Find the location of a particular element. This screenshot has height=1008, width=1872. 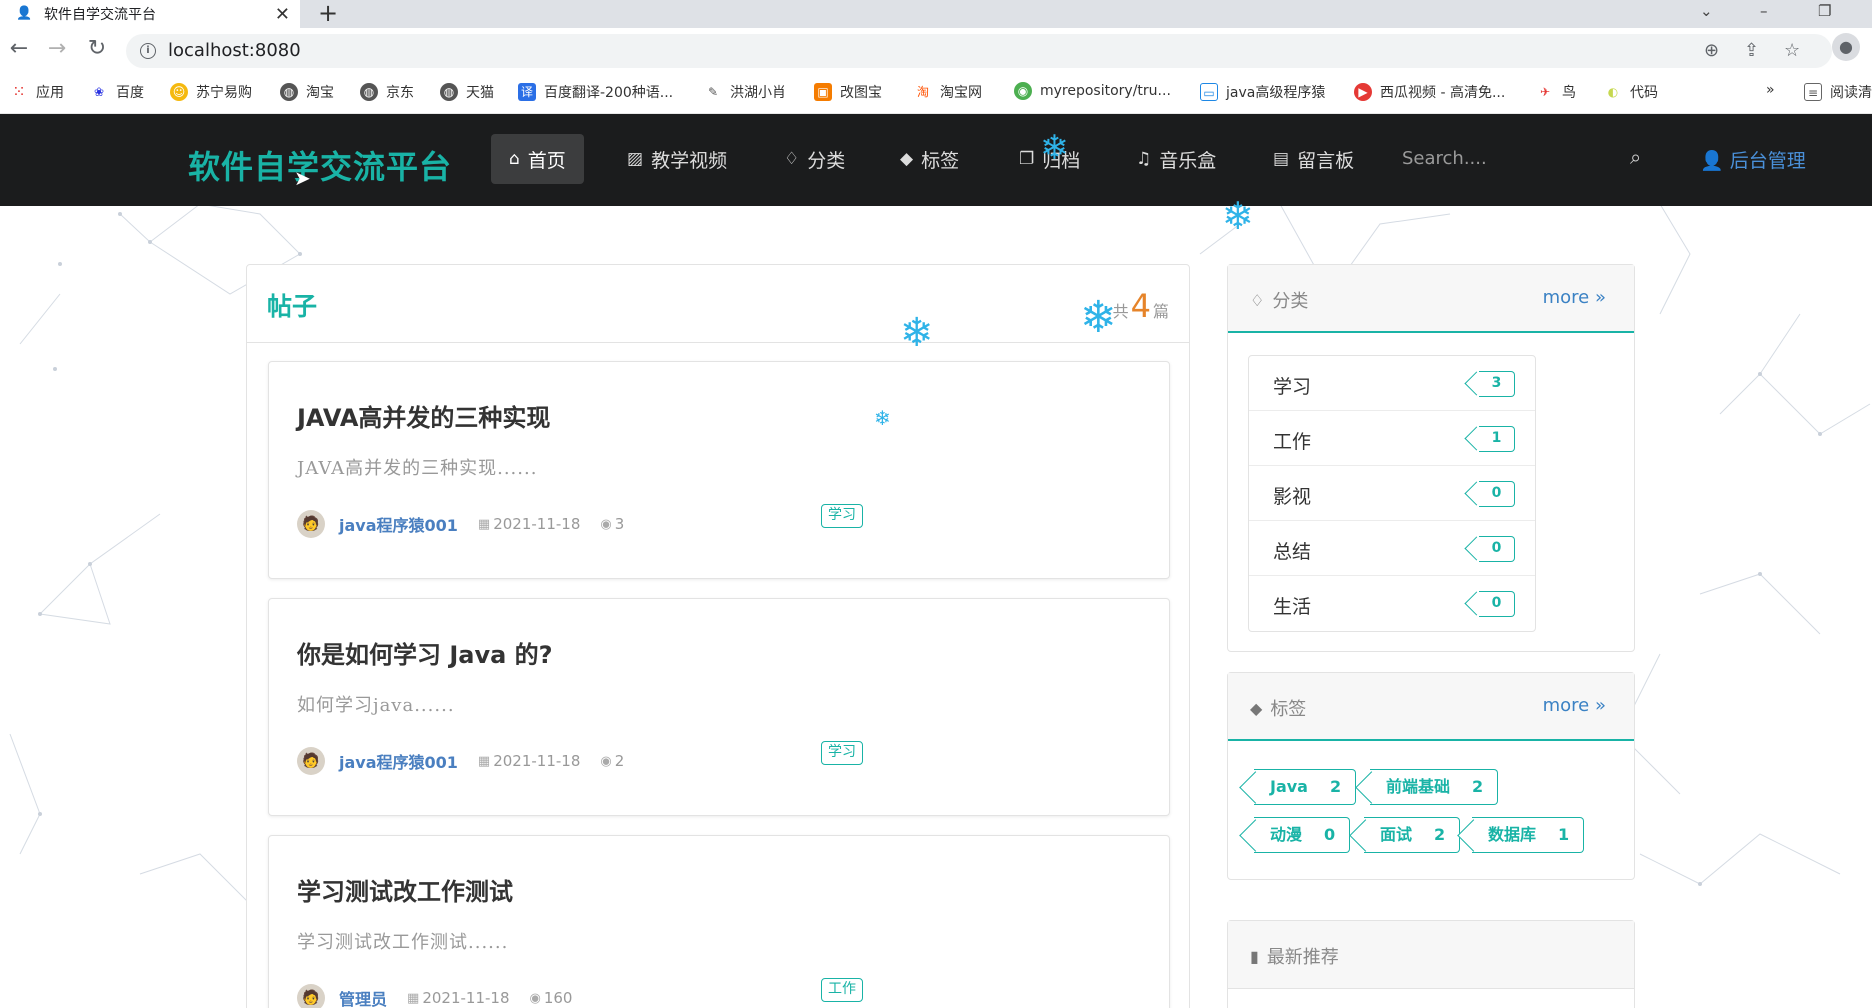

gaitubao-icon: ▣ is located at coordinates (823, 92).